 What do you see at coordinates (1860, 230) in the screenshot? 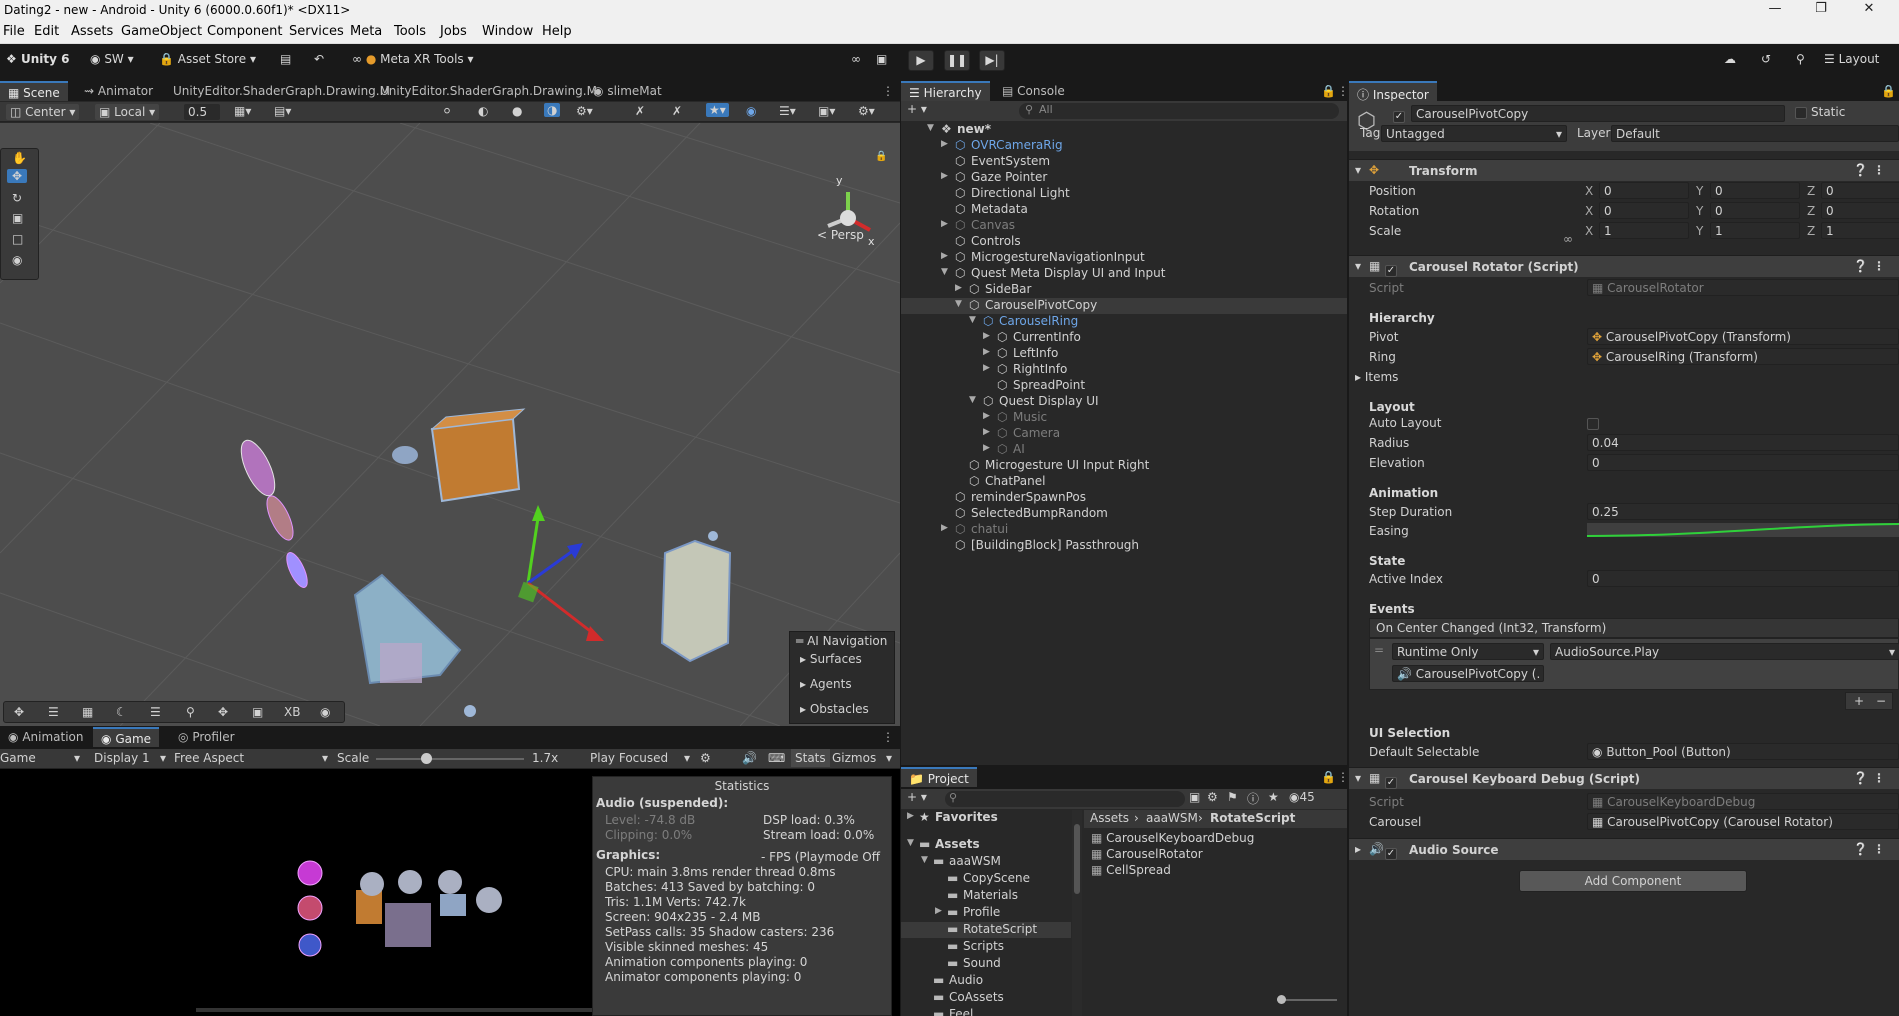
I see `transform-z-field: 1` at bounding box center [1860, 230].